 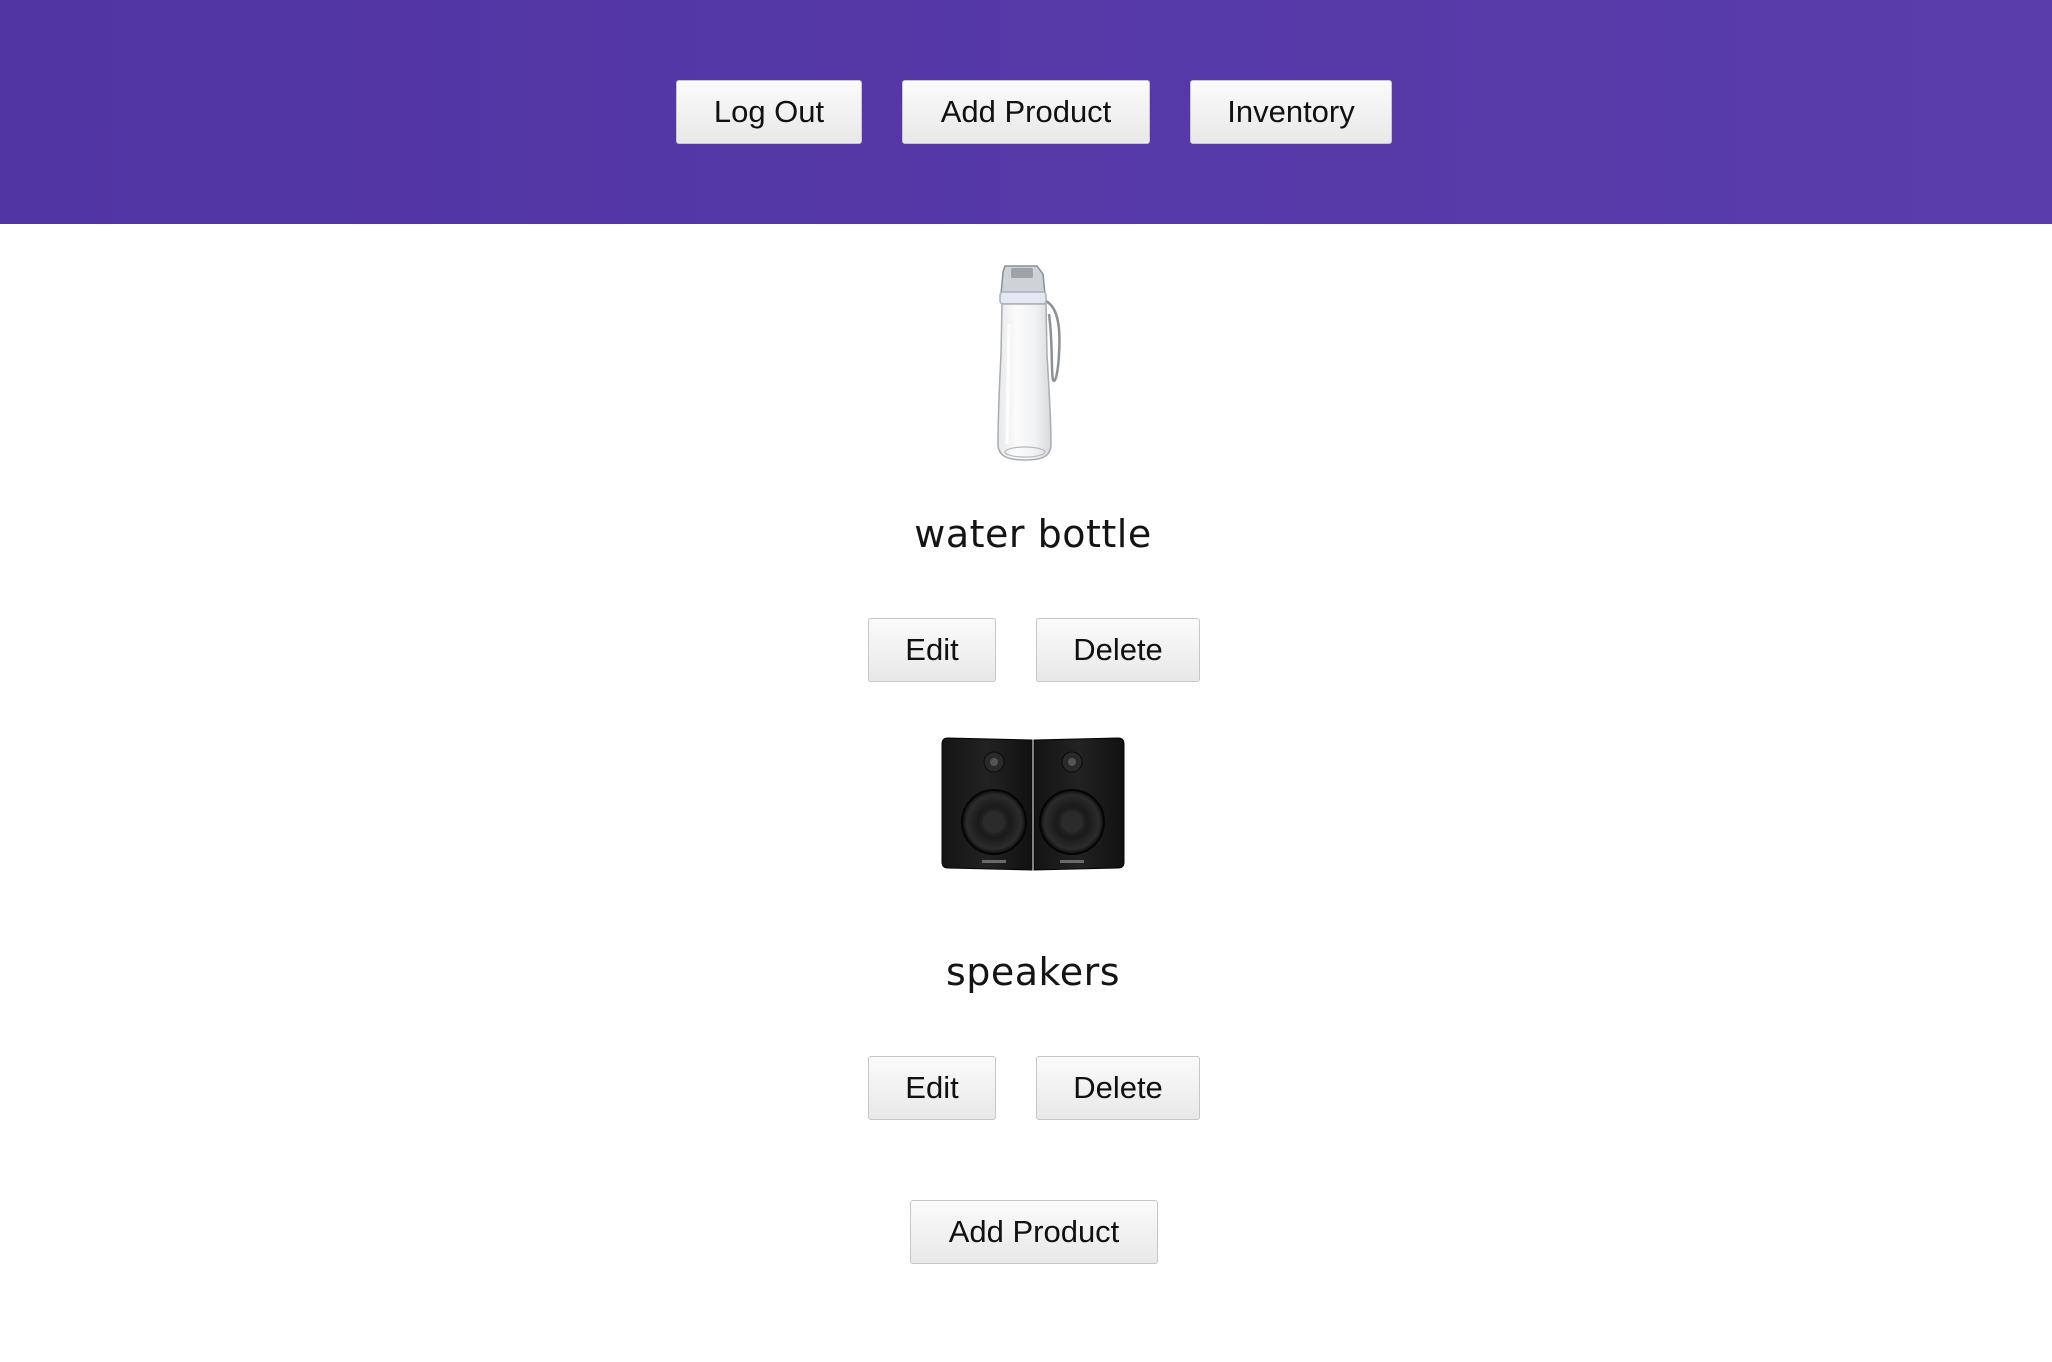 I want to click on logout-button: Log Out, so click(x=769, y=112).